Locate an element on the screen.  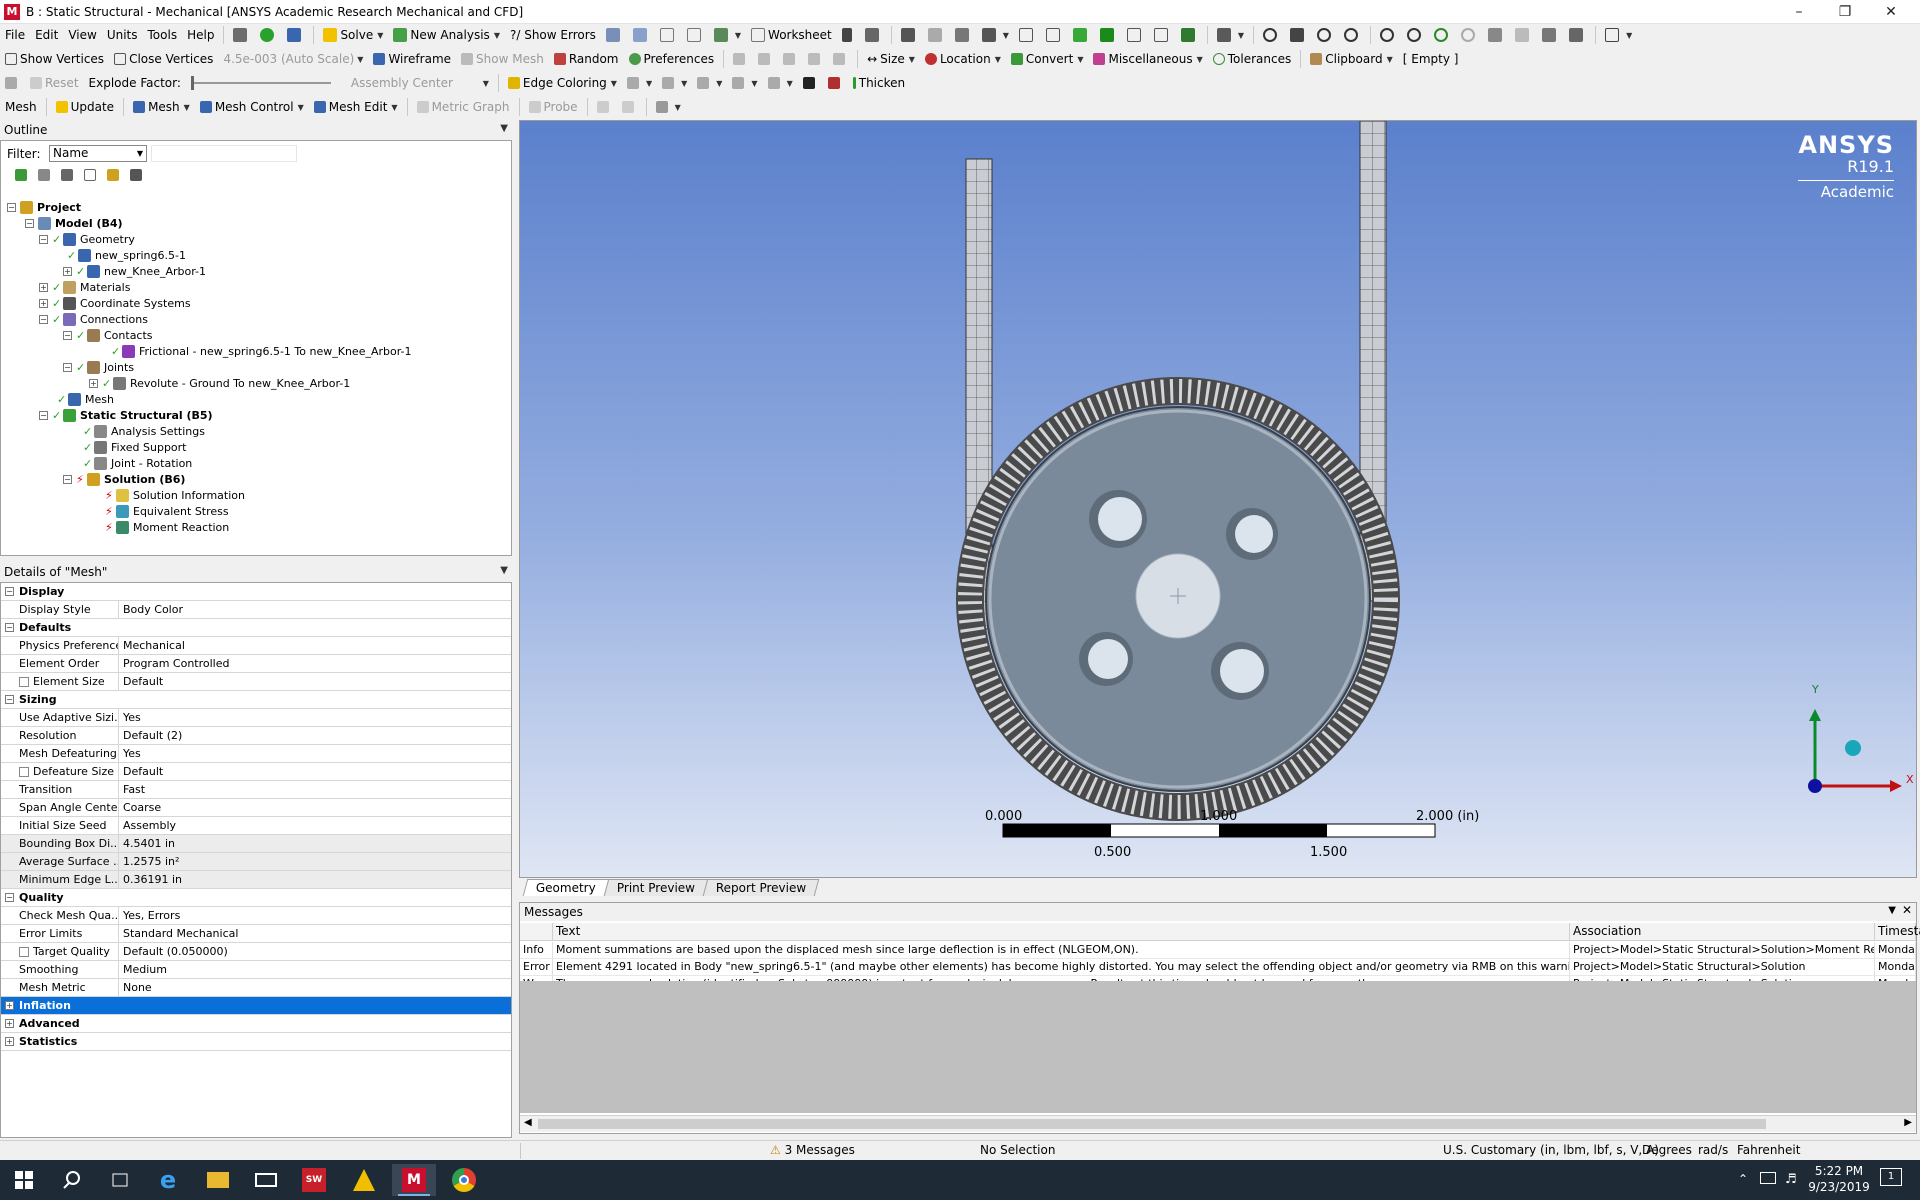
select-mesh-icon is located at coordinates (1189, 35).